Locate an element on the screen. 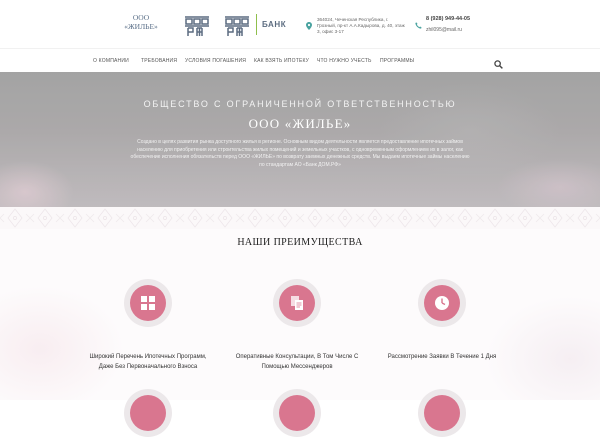 The image size is (600, 437). advantages-title: НАШИ ПРЕИМУЩЕСТВА is located at coordinates (300, 242).